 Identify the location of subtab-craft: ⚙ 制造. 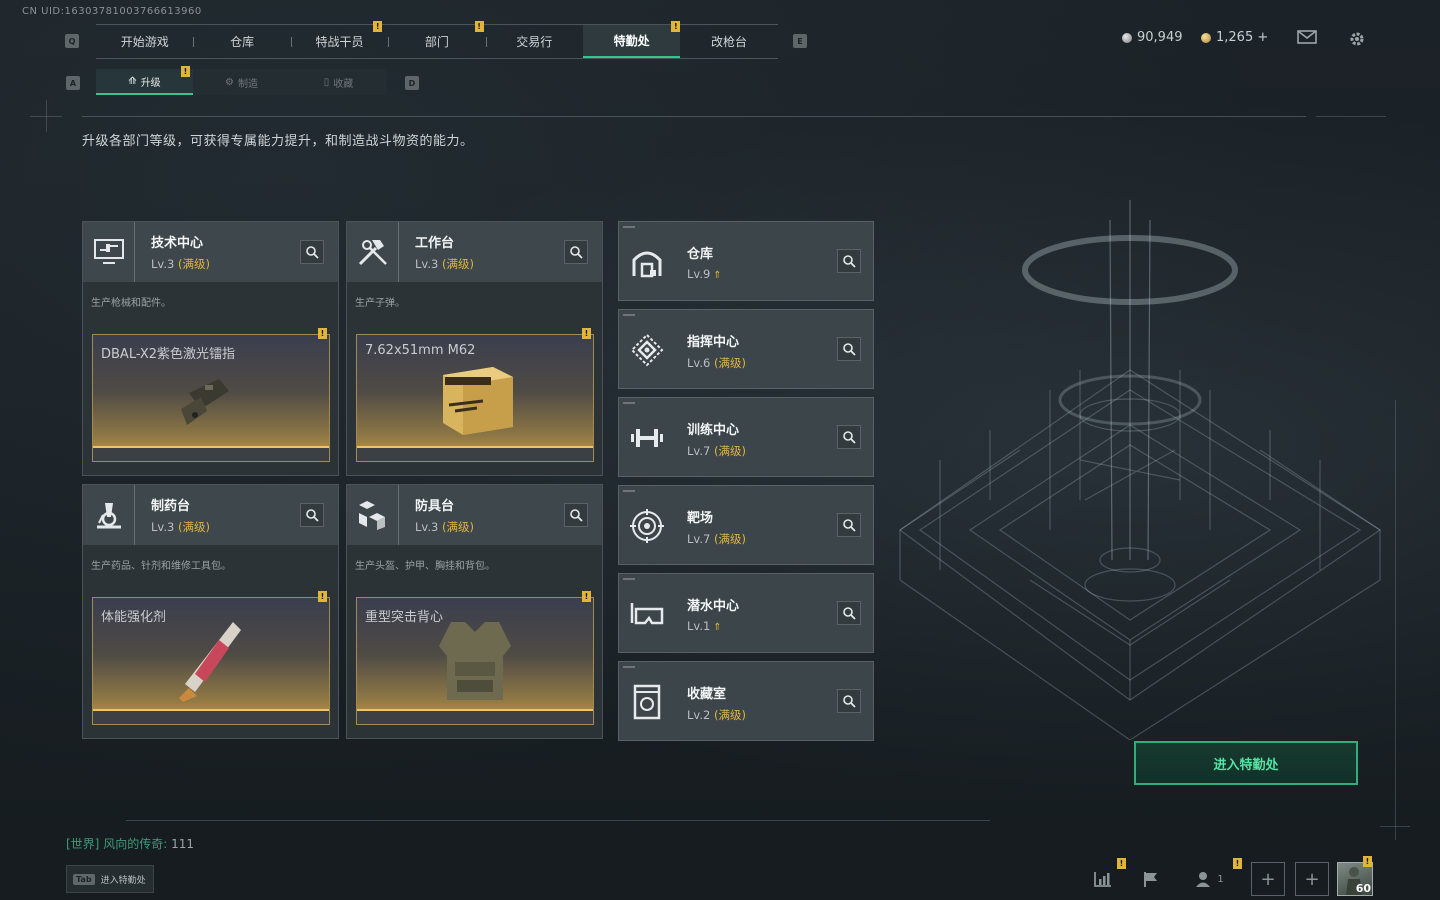
(241, 82).